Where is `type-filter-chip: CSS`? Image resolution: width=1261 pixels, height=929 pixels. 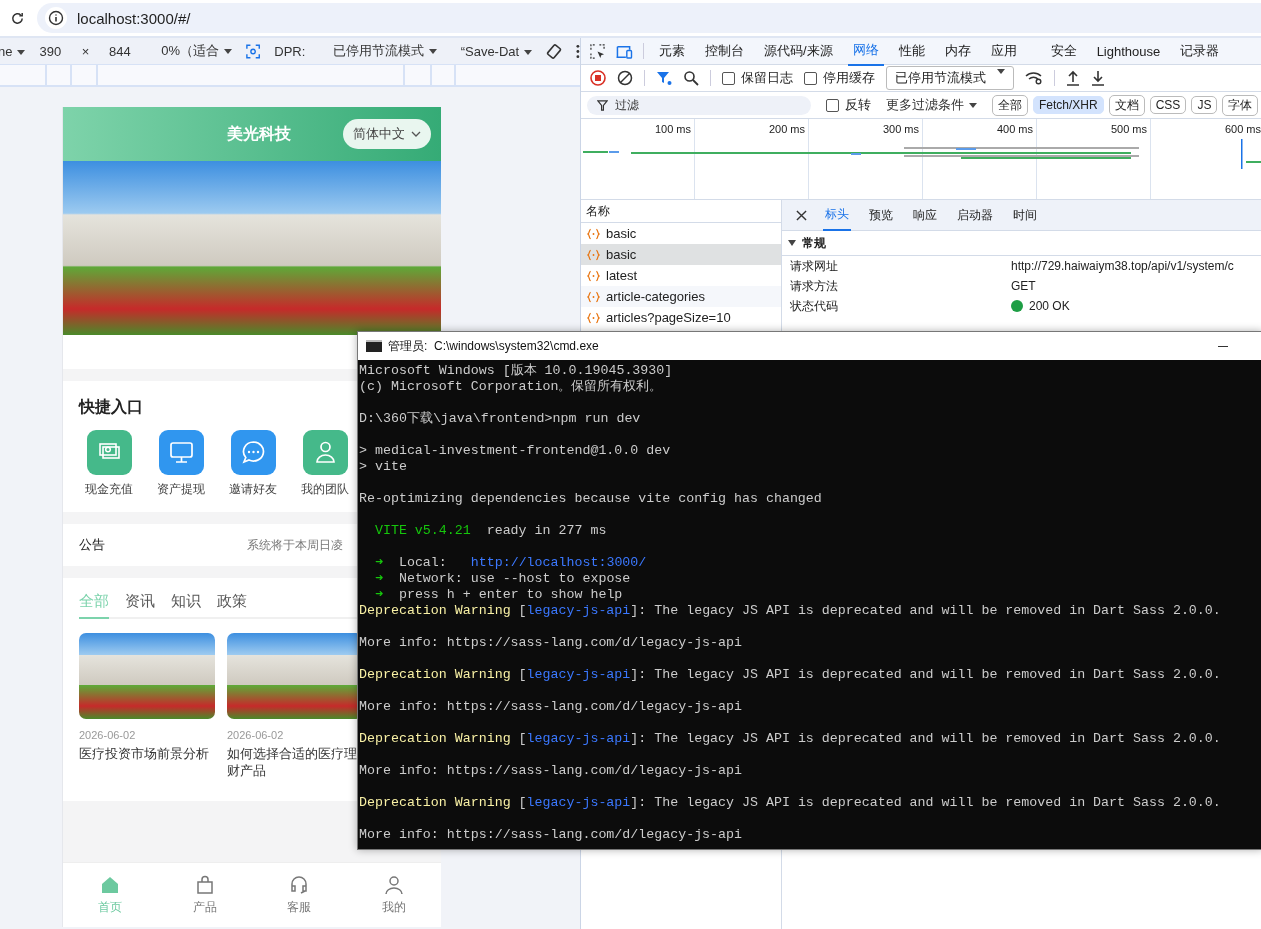
type-filter-chip: CSS is located at coordinates (1168, 105).